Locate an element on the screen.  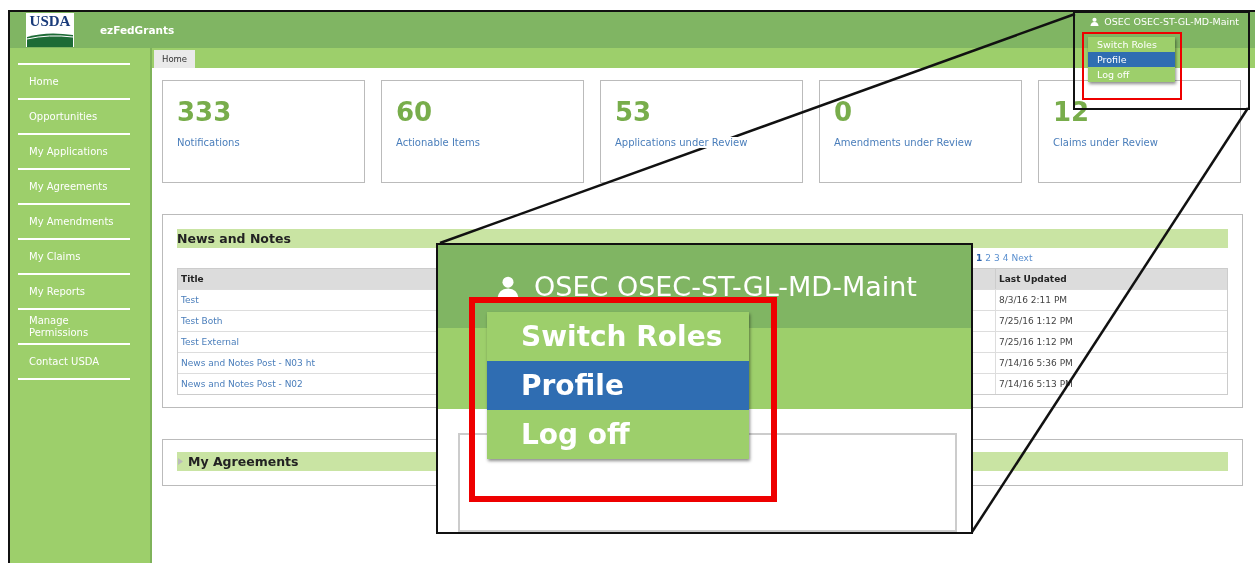
stat-value: 0 is located at coordinates (844, 112).